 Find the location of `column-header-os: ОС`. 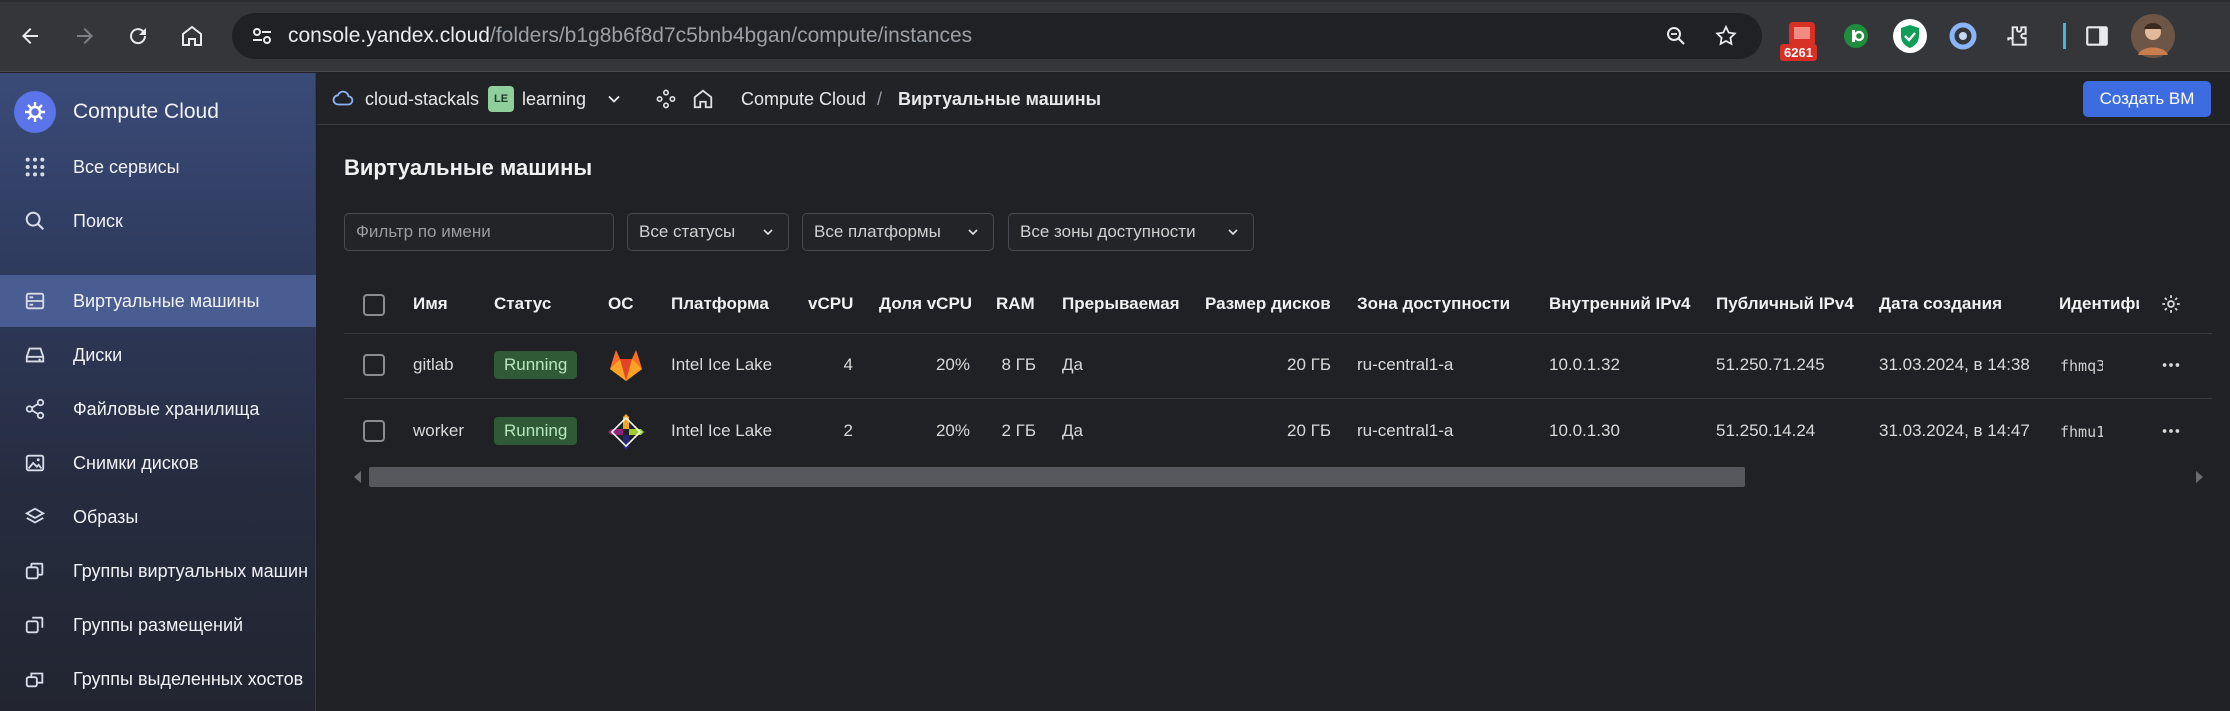

column-header-os: ОС is located at coordinates (621, 304).